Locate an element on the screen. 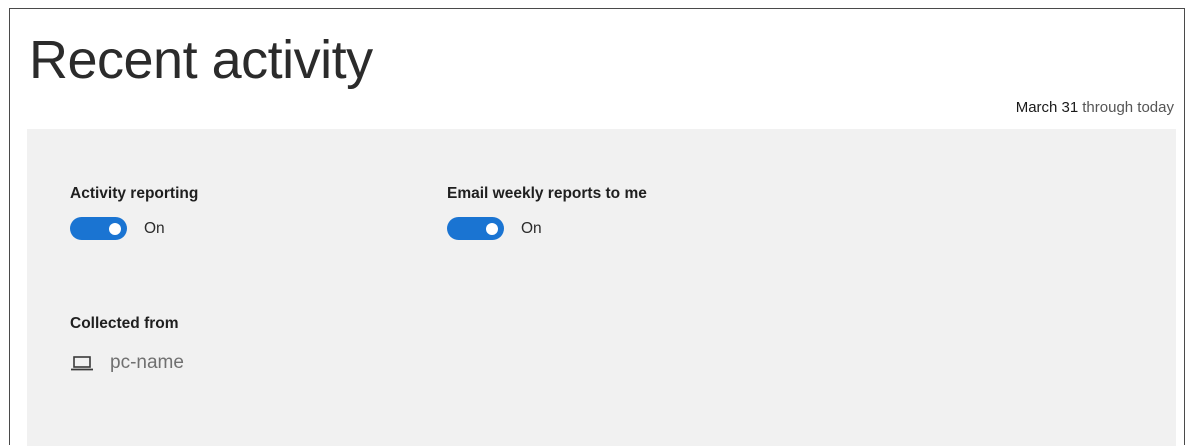 This screenshot has width=1193, height=446. device-item: pc-name is located at coordinates (127, 363).